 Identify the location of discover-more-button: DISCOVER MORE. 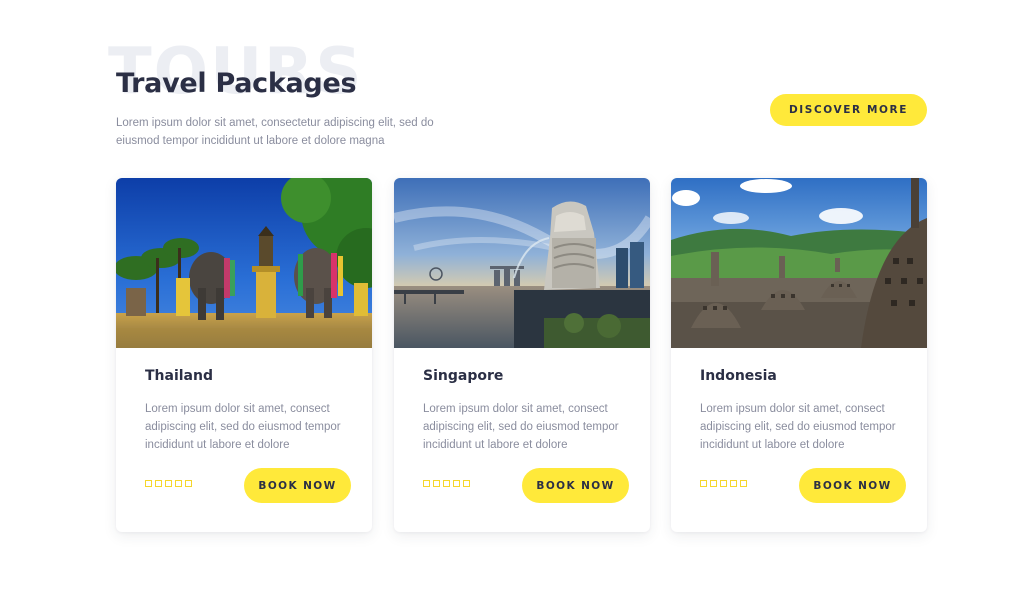
(848, 110).